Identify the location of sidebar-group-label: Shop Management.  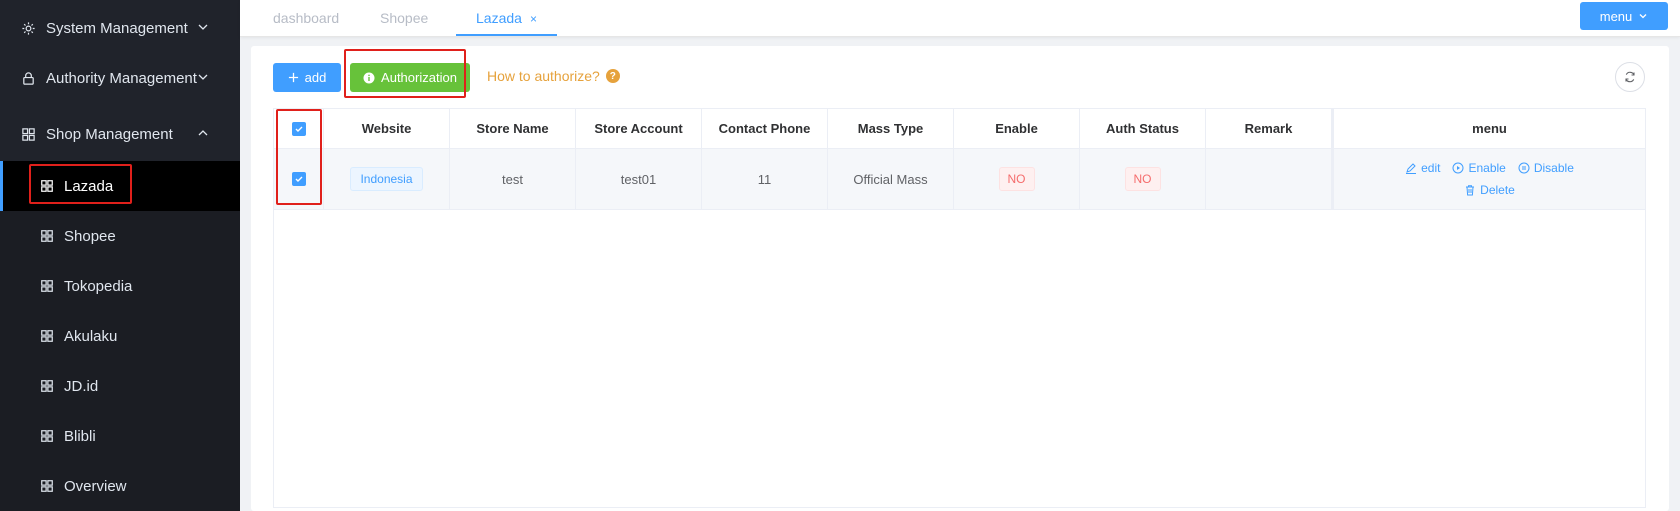
(109, 134).